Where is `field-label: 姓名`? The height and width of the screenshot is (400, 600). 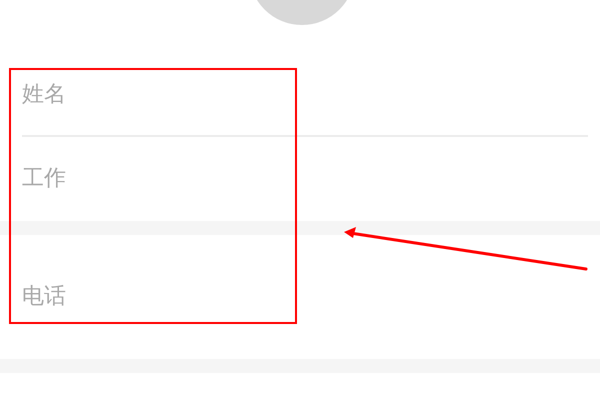
field-label: 姓名 is located at coordinates (44, 95).